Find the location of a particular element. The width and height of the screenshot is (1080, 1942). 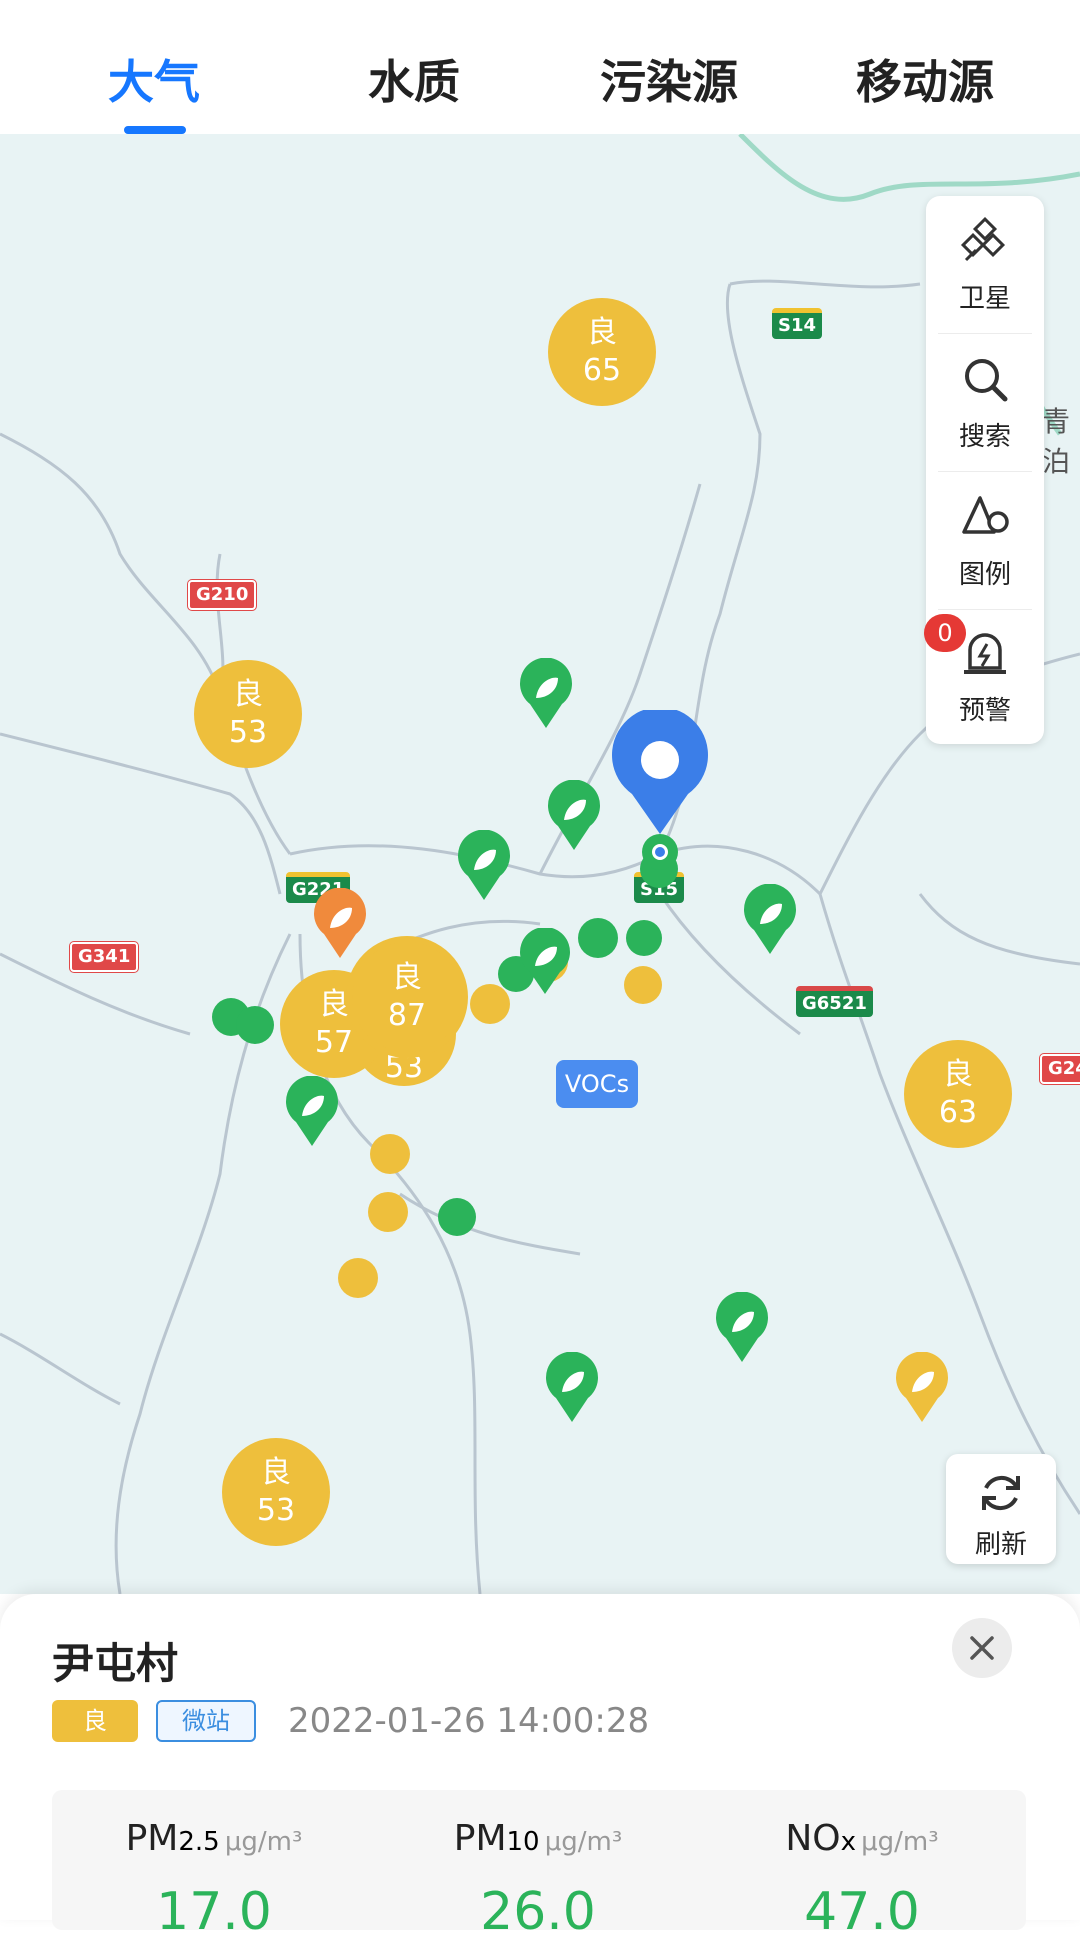

search-button: 搜索 is located at coordinates (985, 402).